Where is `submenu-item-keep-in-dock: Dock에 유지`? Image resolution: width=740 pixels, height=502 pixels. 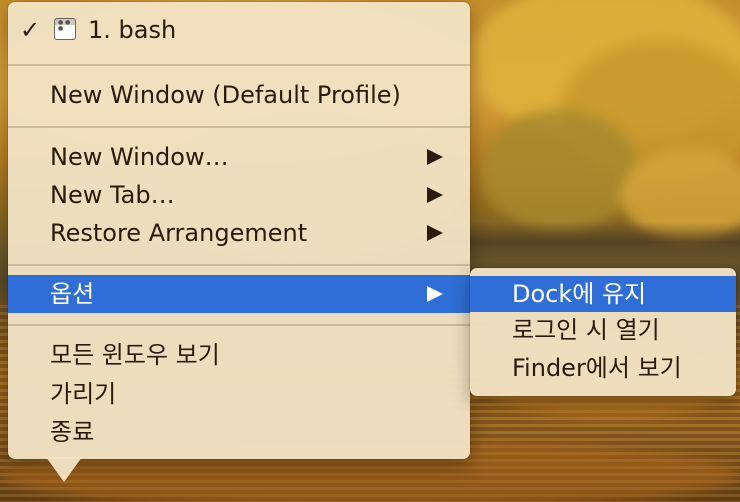
submenu-item-keep-in-dock: Dock에 유지 is located at coordinates (603, 294).